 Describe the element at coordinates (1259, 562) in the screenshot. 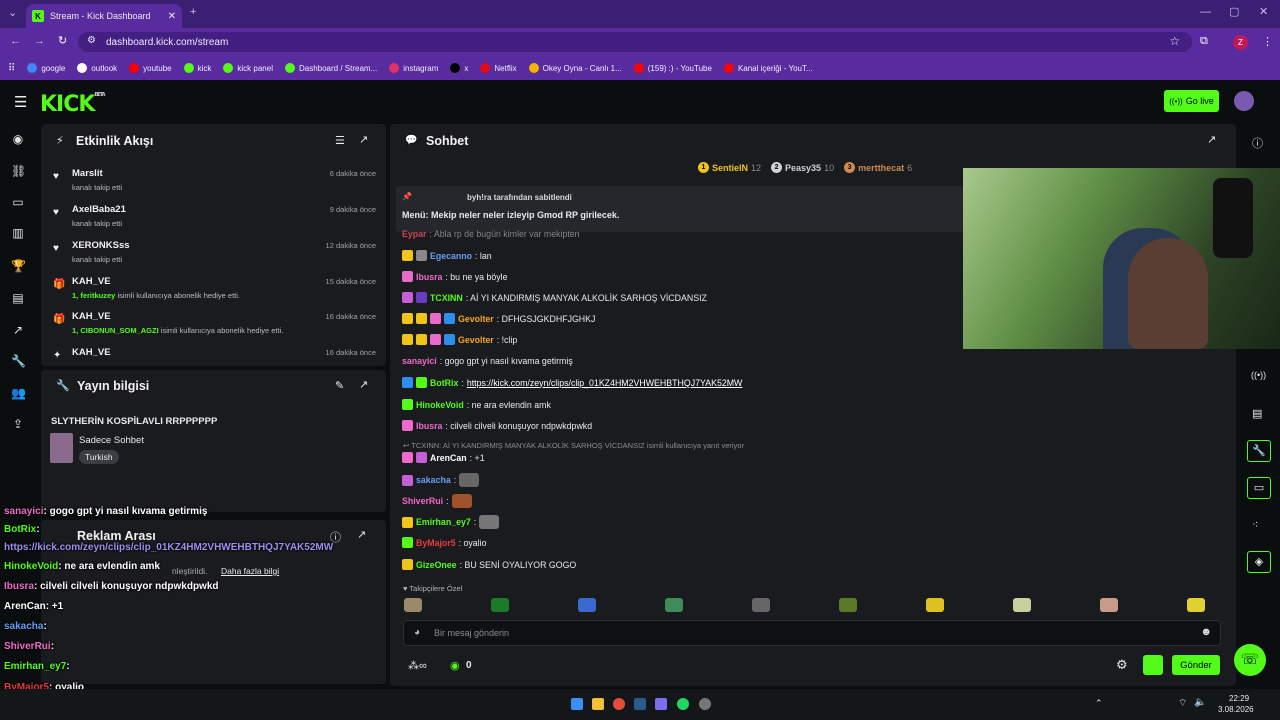

I see `tag-icon: ◈` at that location.